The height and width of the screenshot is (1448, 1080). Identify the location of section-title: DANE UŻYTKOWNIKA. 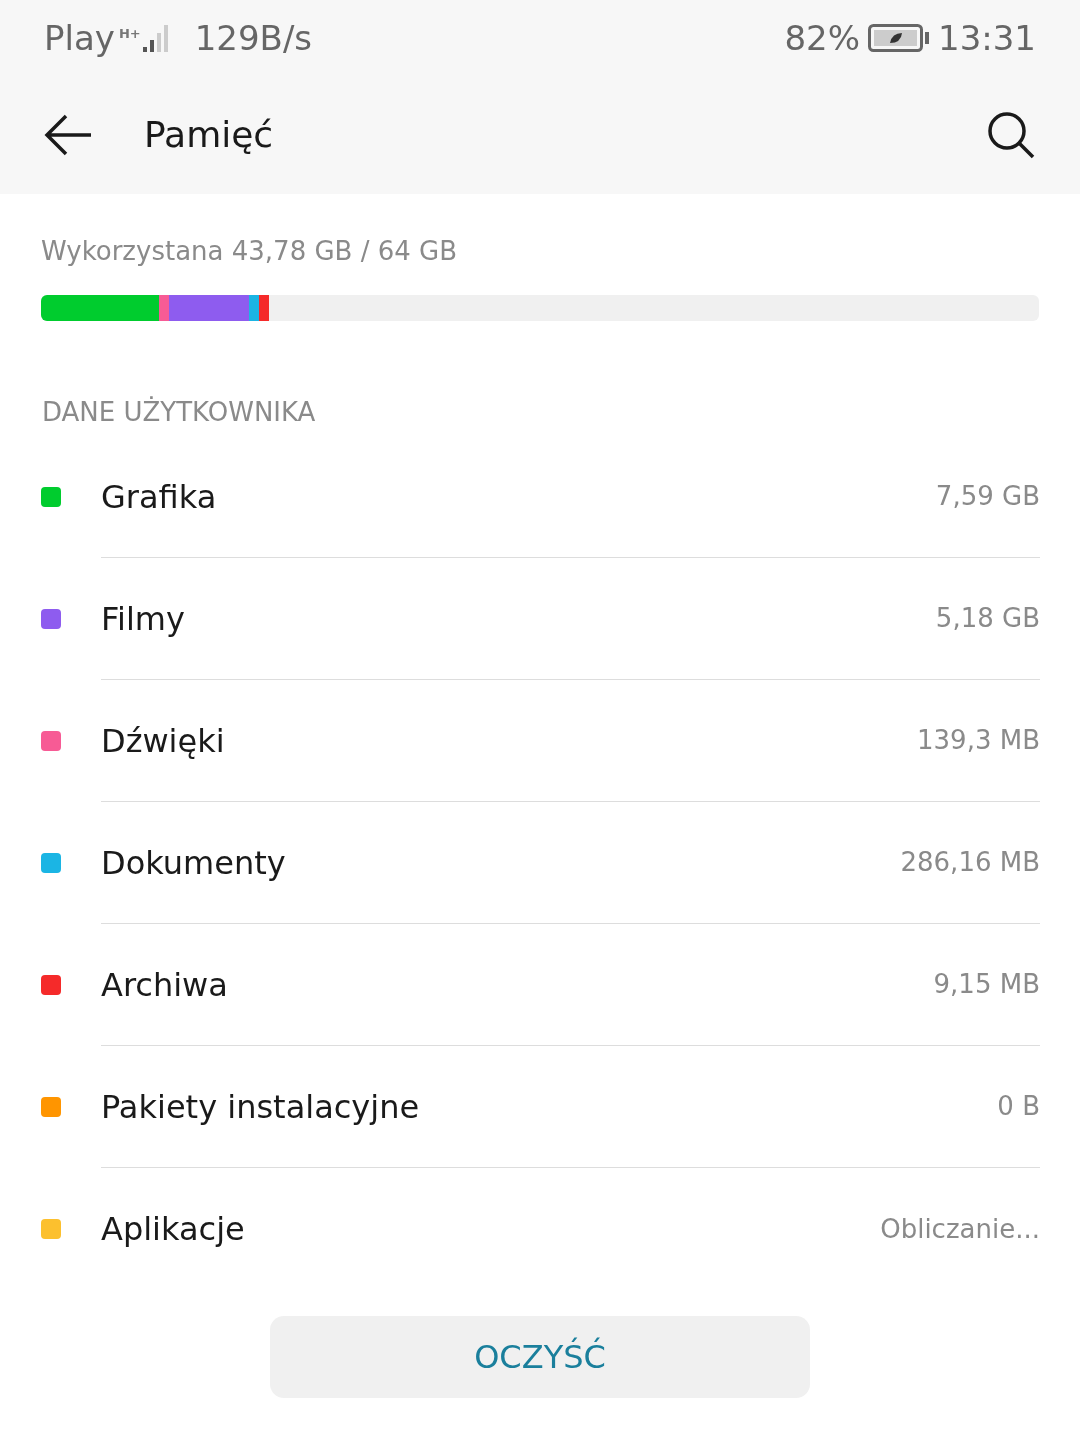
(179, 412).